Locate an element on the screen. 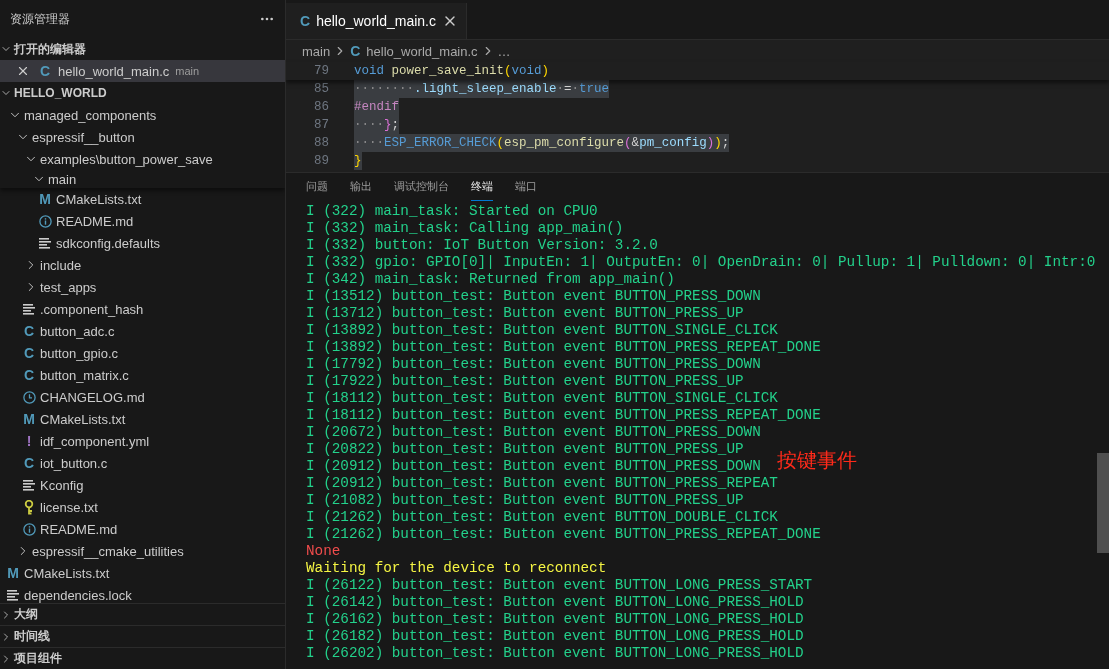 This screenshot has width=1109, height=669. terminal-line: I (26162) button_test: Button event BUTTON_LONG_PRESS_HOLD is located at coordinates (555, 619).